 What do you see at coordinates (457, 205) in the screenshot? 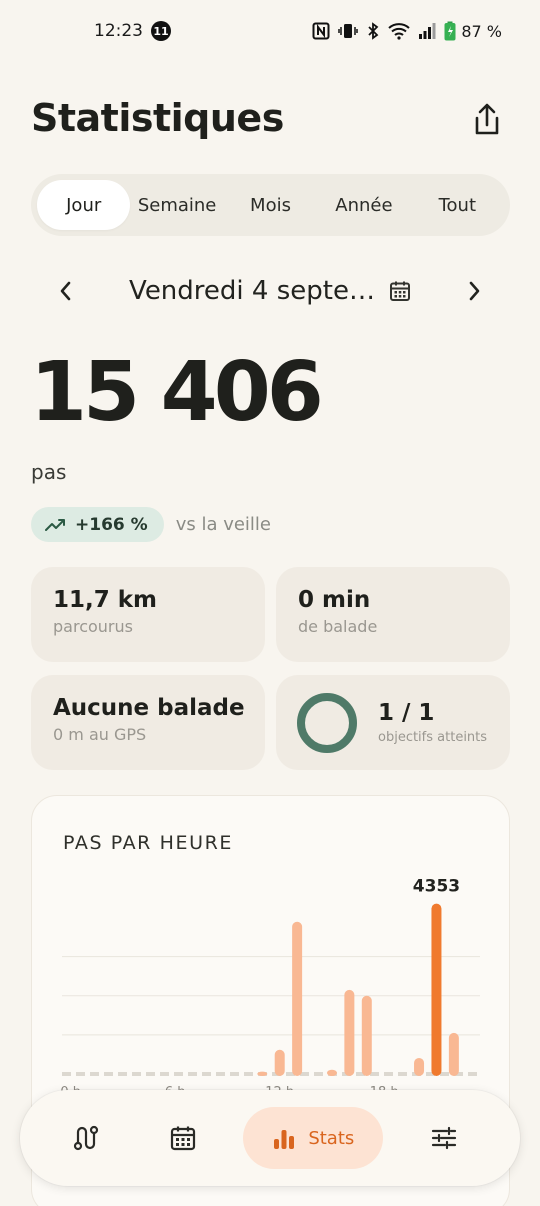
I see `tab-all: Tout` at bounding box center [457, 205].